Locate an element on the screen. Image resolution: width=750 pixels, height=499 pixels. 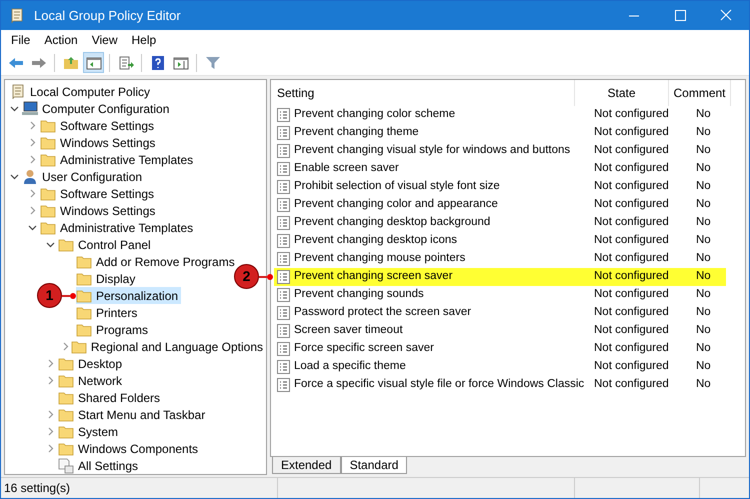
tree-item: Network is located at coordinates (92, 380).